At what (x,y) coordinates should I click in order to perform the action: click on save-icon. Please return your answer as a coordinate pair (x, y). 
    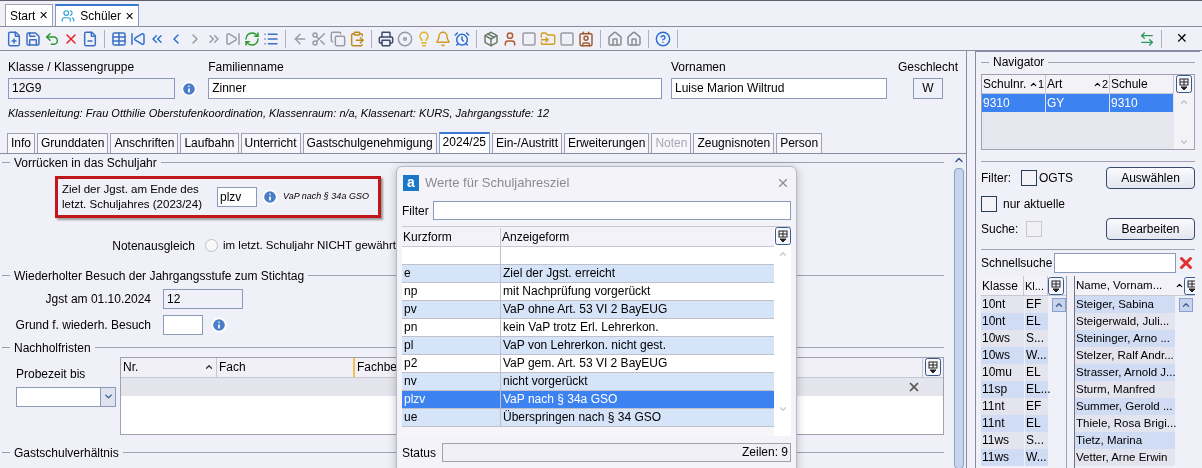
    Looking at the image, I should click on (33, 38).